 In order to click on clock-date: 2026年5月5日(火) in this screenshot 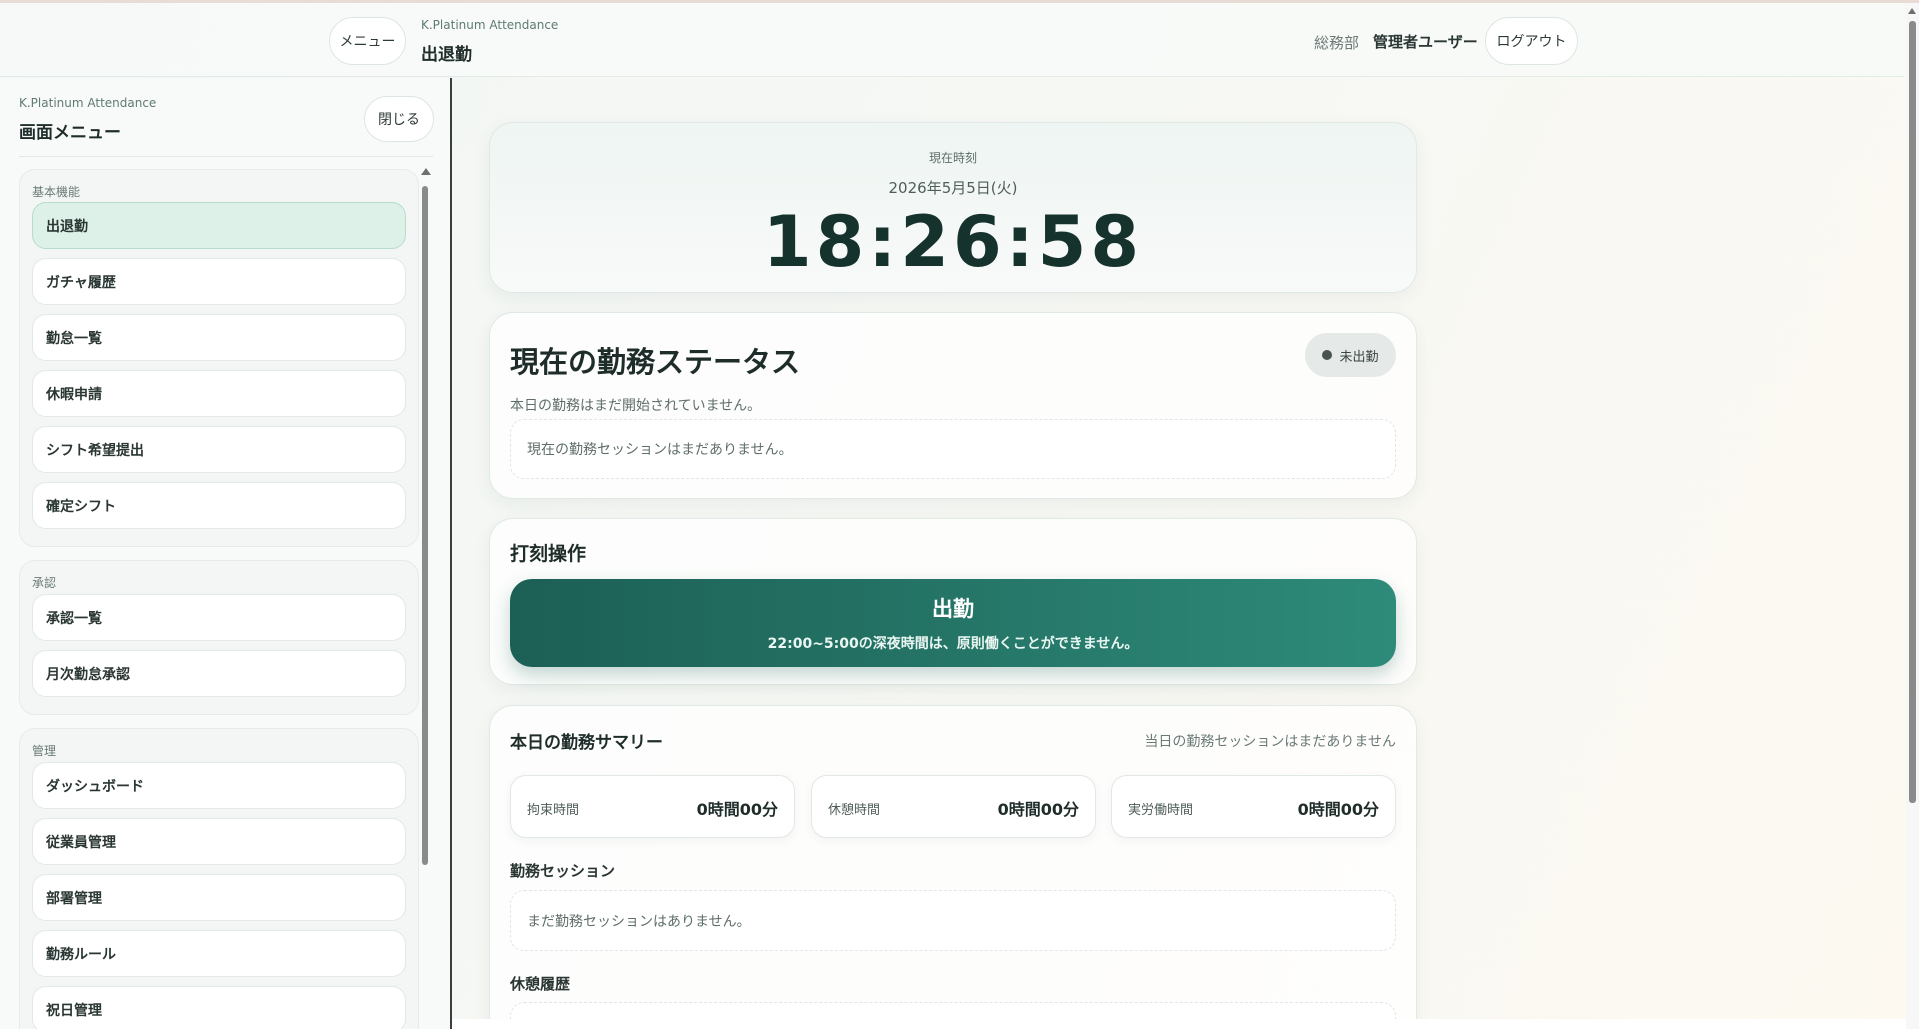, I will do `click(953, 188)`.